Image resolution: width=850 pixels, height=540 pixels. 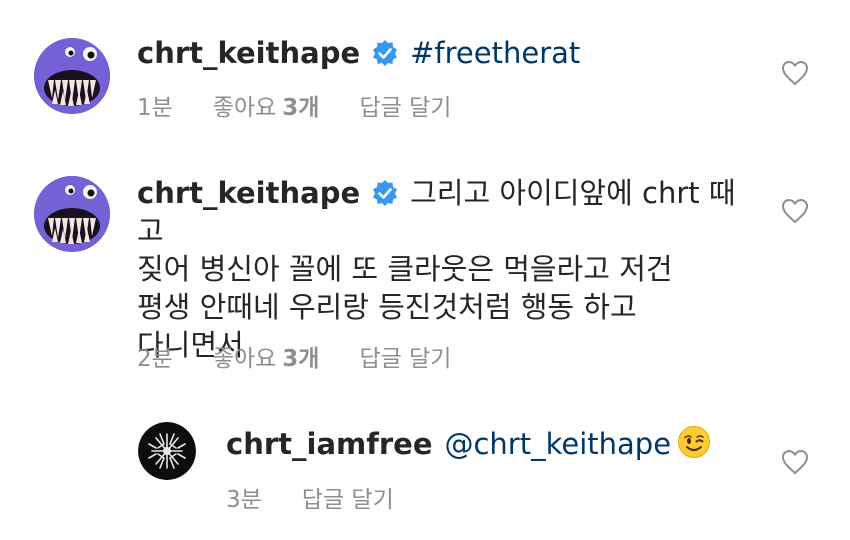 I want to click on winking-face-emoji, so click(x=694, y=442).